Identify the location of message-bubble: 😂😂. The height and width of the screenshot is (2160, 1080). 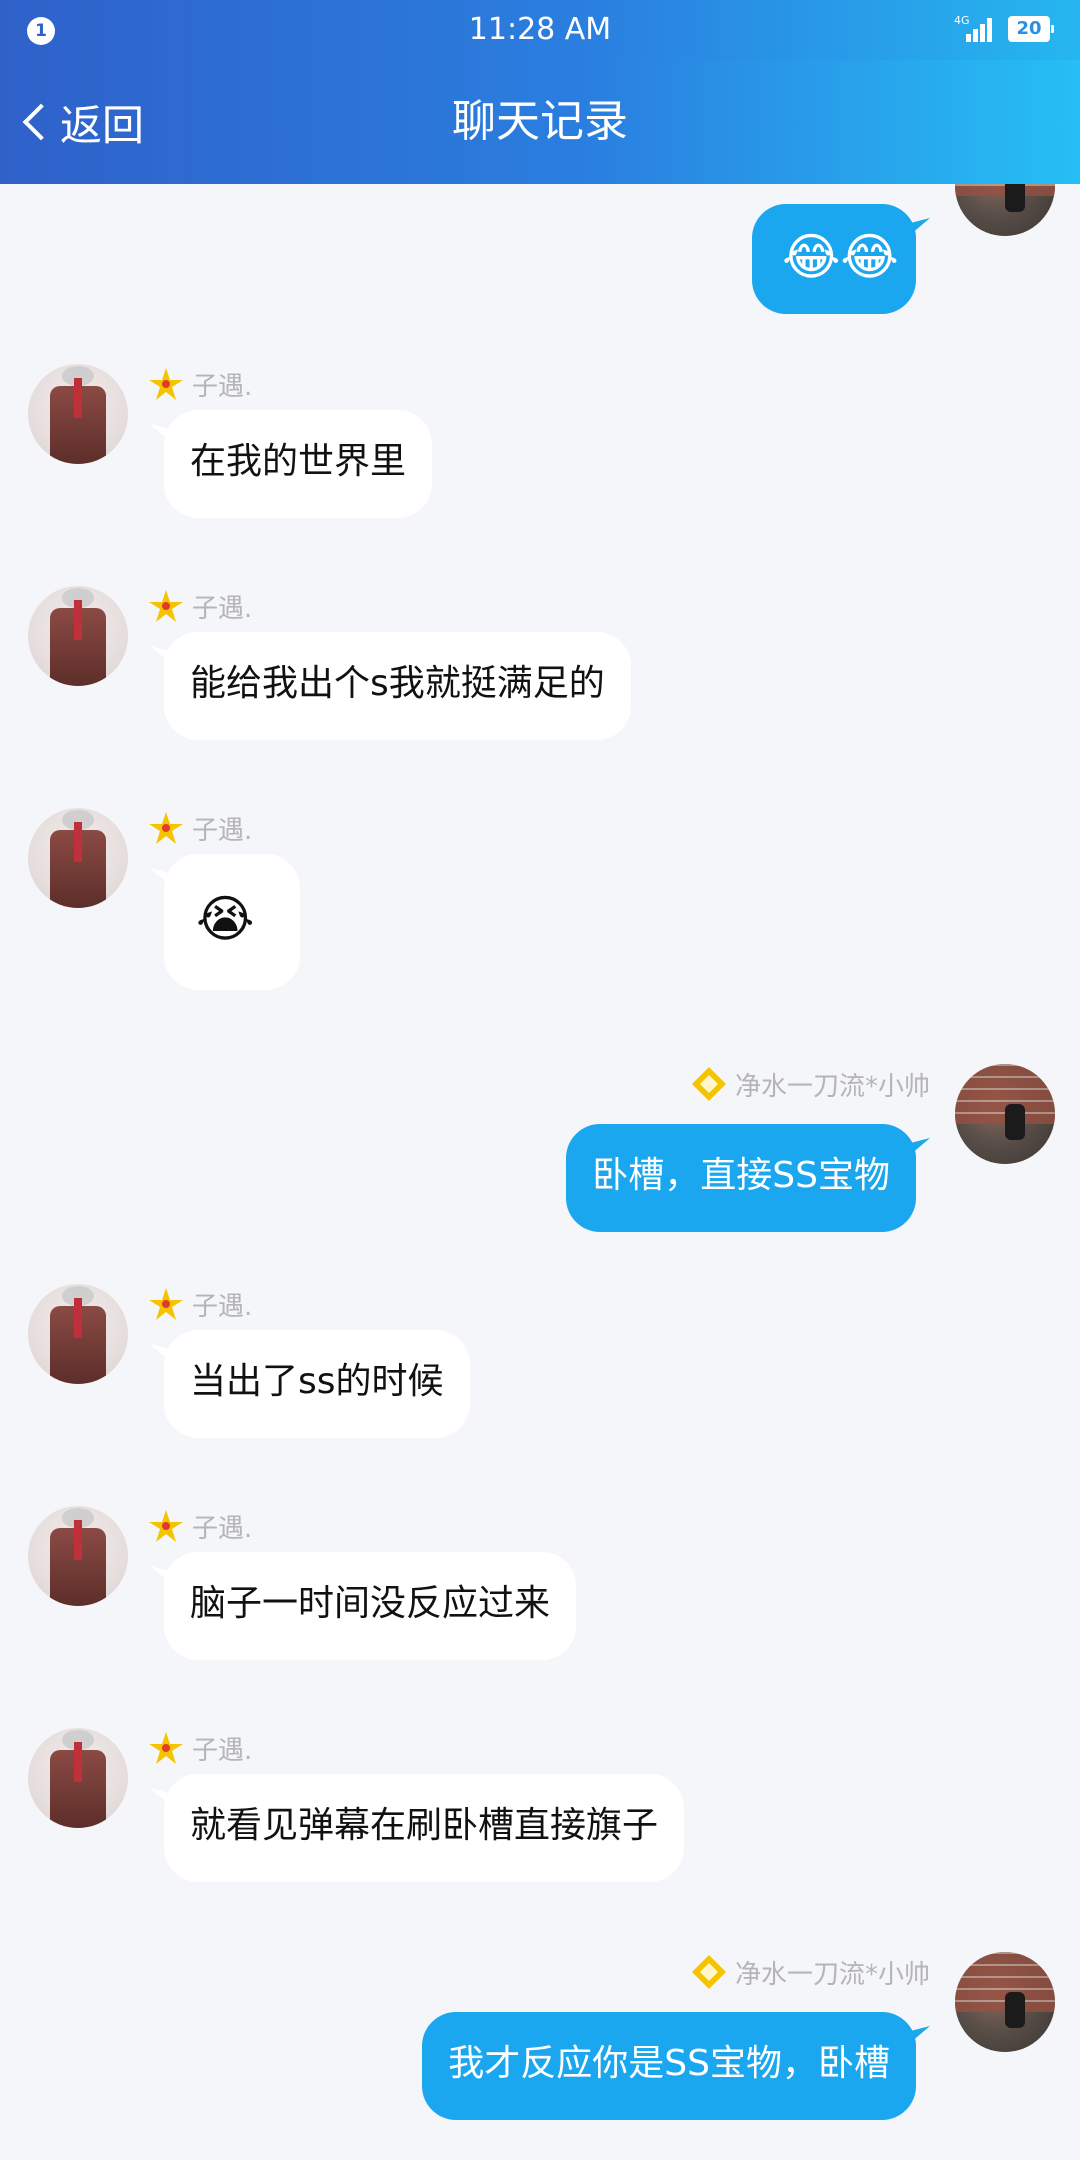
(834, 259).